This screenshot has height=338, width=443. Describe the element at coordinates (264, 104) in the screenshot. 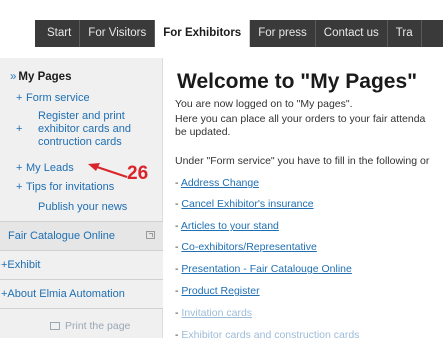

I see `intro-text-1: You are now logged on to "My pages".` at that location.